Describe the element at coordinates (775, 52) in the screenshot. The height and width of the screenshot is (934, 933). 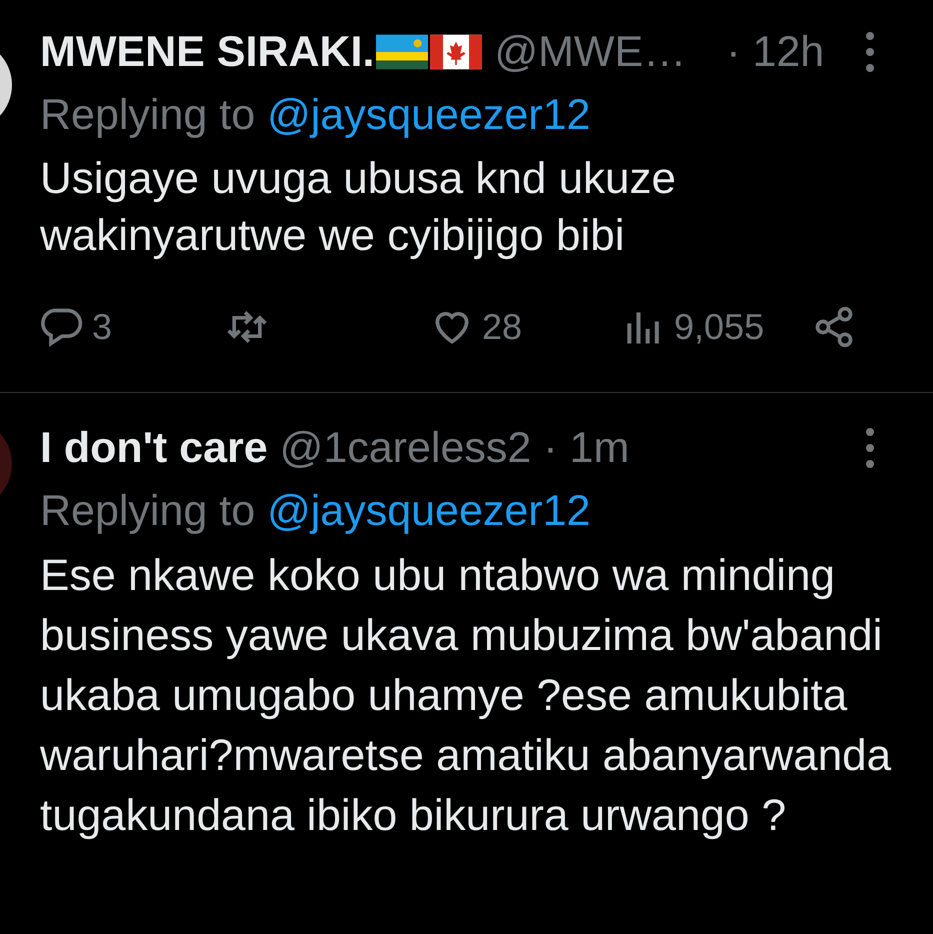
I see `timestamp: · 12h` at that location.